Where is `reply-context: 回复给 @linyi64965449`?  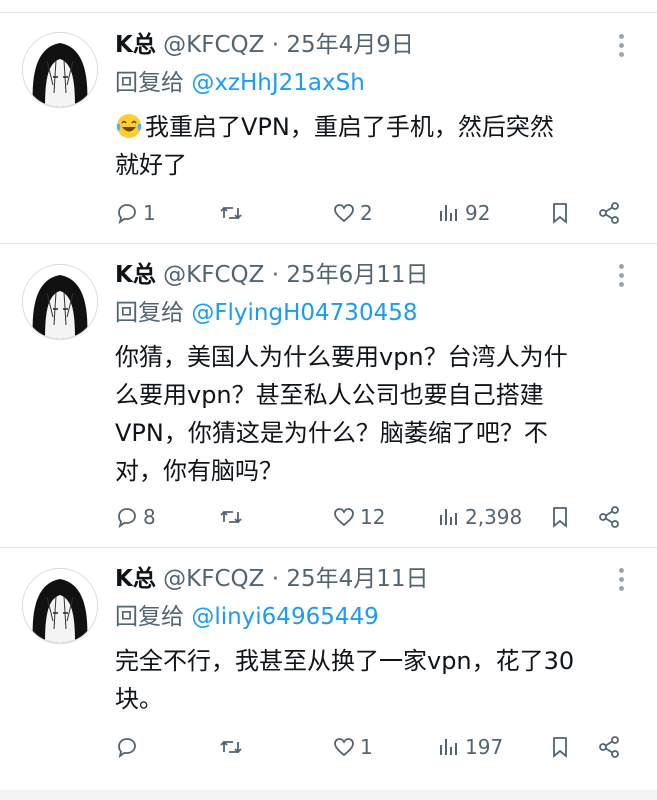 reply-context: 回复给 @linyi64965449 is located at coordinates (247, 617).